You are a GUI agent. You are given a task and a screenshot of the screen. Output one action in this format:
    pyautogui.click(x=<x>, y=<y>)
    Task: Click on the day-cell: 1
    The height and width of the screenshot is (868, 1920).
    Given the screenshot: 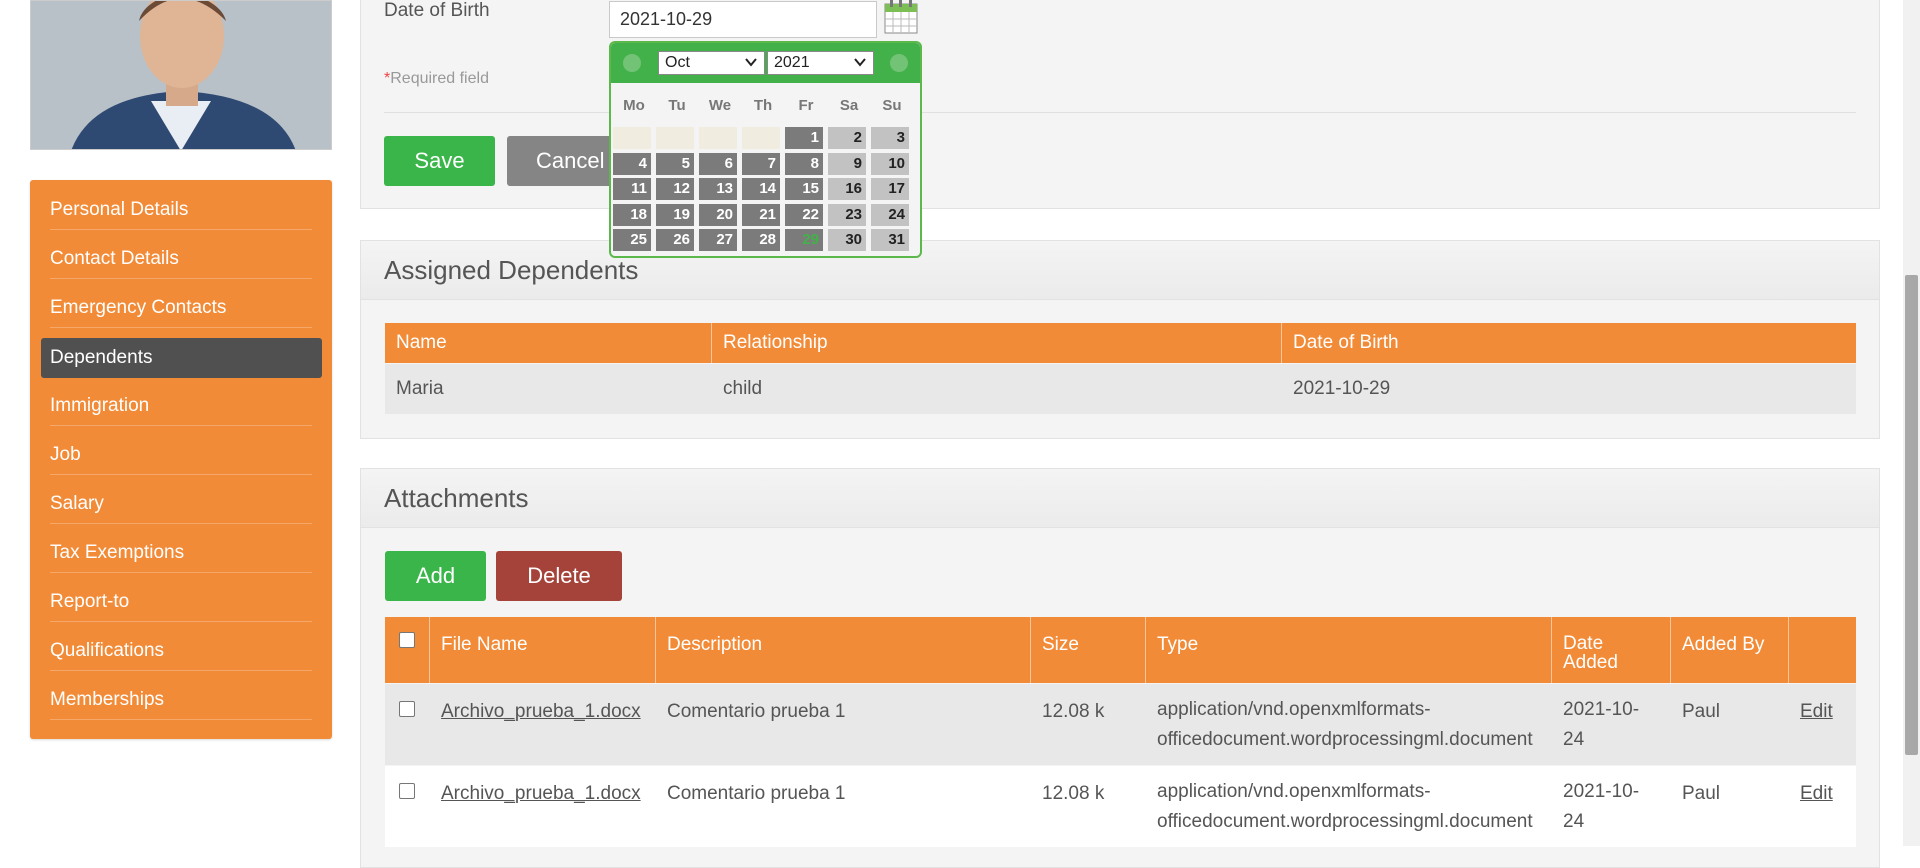 What is the action you would take?
    pyautogui.click(x=804, y=138)
    